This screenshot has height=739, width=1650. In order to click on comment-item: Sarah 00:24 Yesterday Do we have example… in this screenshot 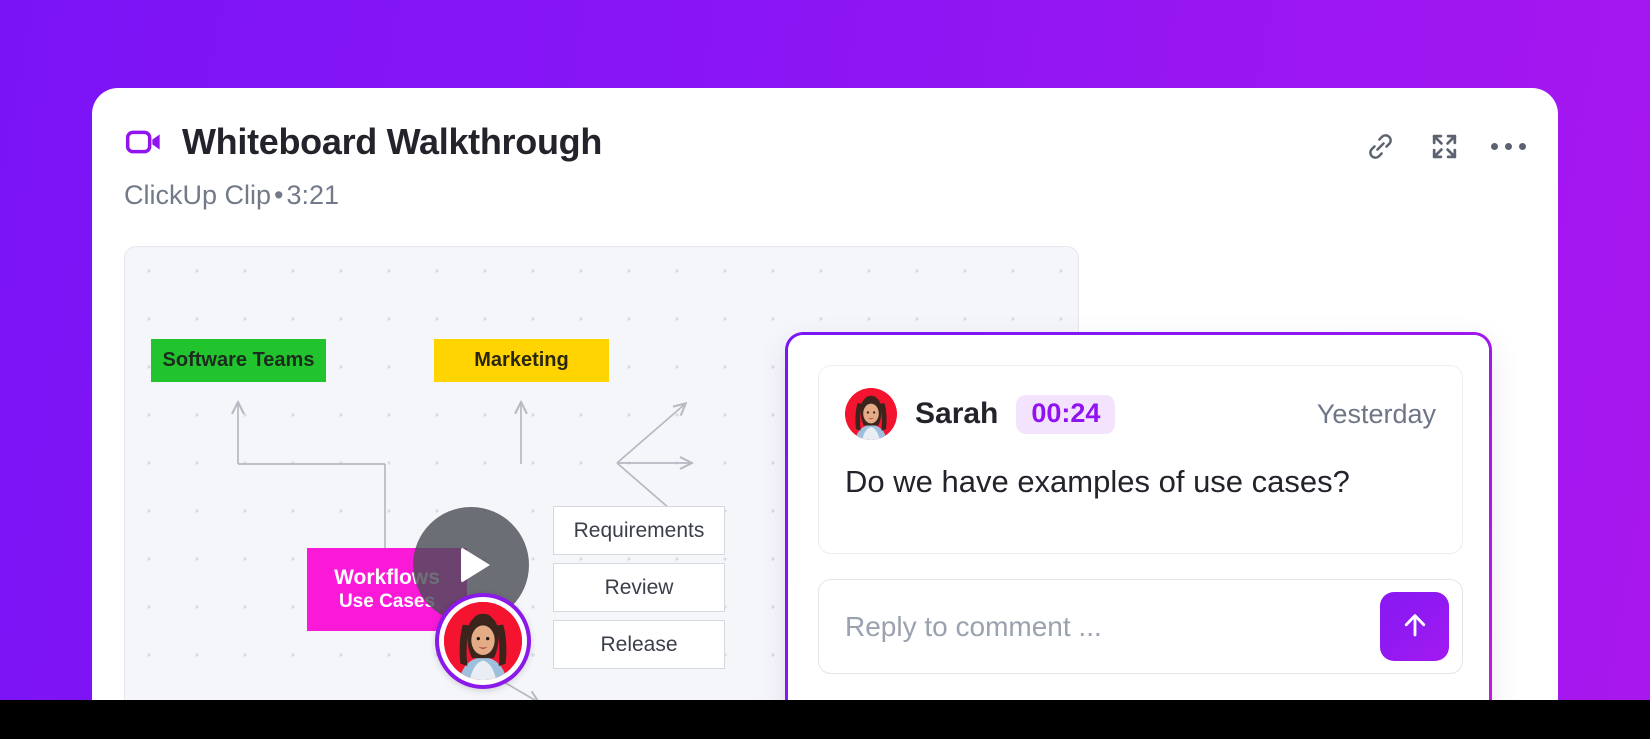, I will do `click(1140, 459)`.